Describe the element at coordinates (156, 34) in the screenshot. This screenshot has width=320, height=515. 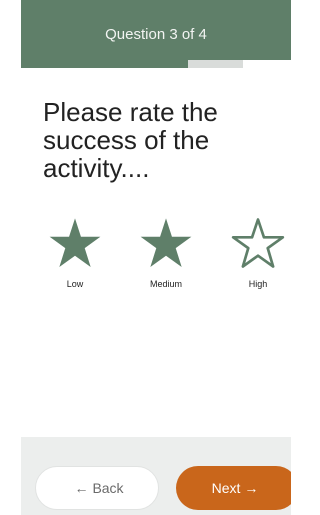
I see `question-counter: Question 3 of 4` at that location.